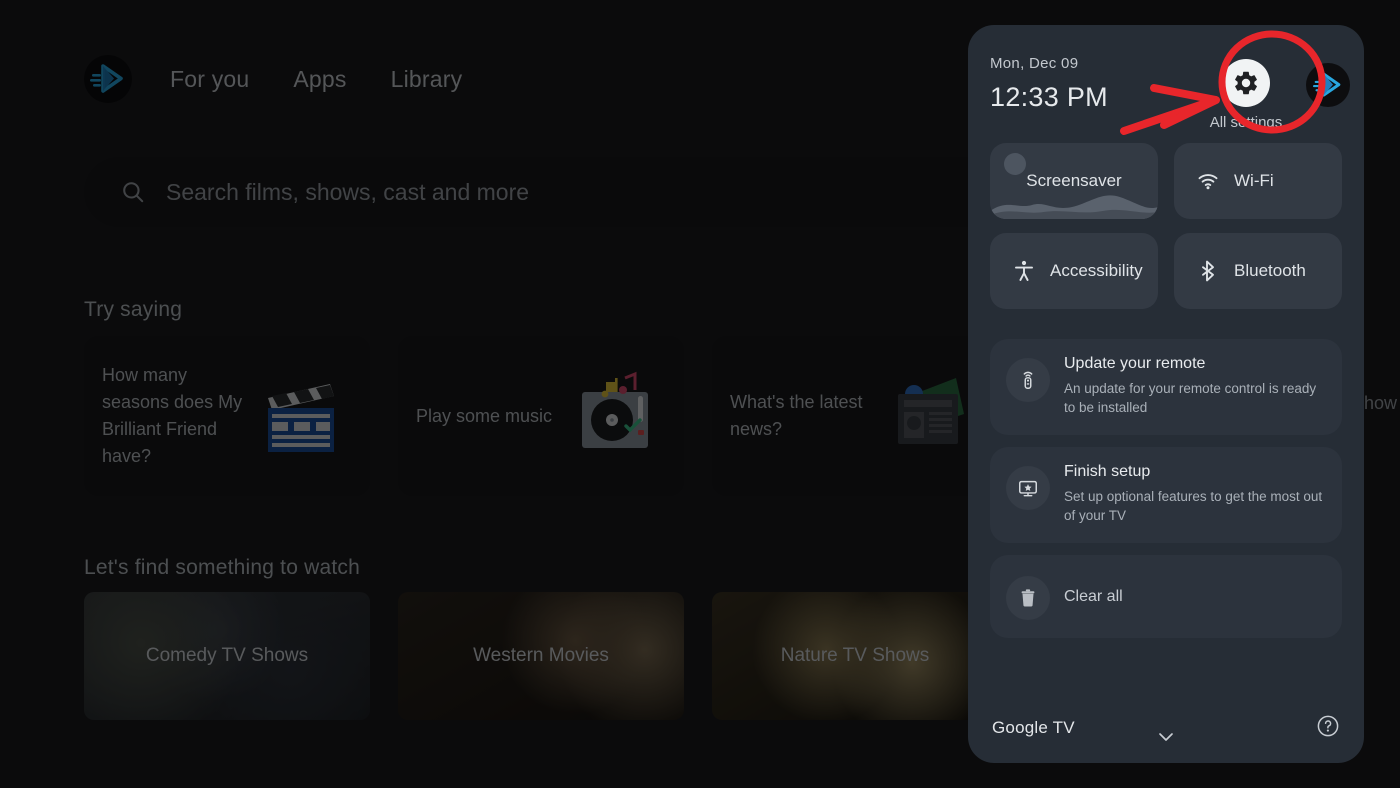 This screenshot has width=1400, height=788. I want to click on category-label: Western Movies, so click(541, 655).